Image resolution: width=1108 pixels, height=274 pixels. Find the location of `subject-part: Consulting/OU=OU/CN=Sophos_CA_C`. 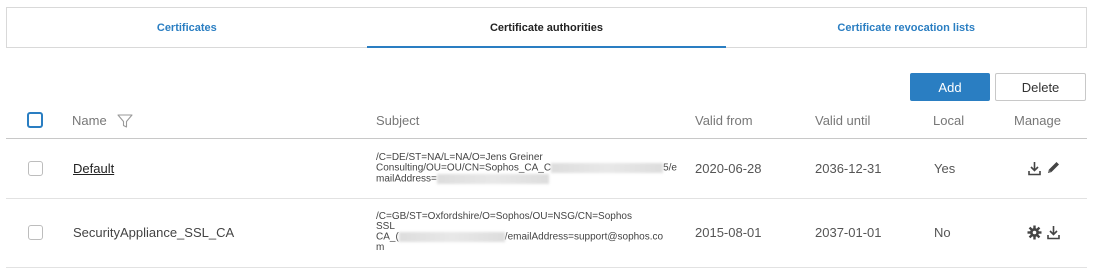

subject-part: Consulting/OU=OU/CN=Sophos_CA_C is located at coordinates (464, 168).